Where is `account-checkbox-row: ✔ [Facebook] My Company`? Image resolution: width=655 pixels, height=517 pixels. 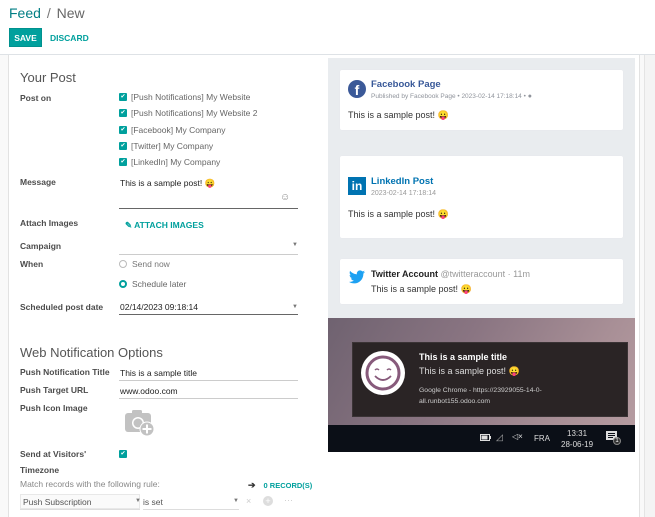 account-checkbox-row: ✔ [Facebook] My Company is located at coordinates (172, 130).